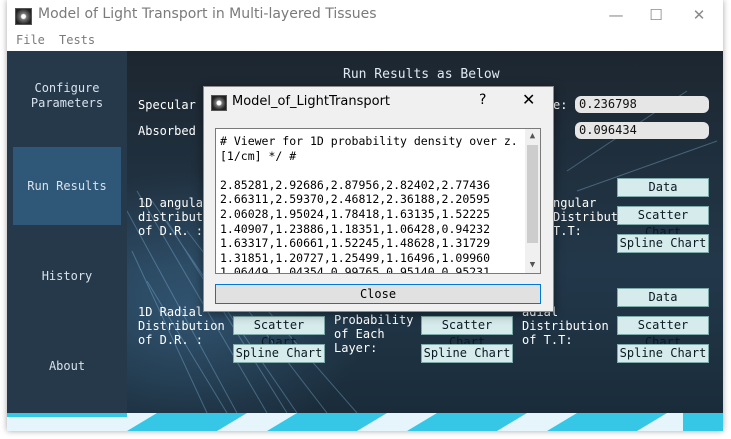  I want to click on vertical-scrollbar: ▲ ▼, so click(532, 201).